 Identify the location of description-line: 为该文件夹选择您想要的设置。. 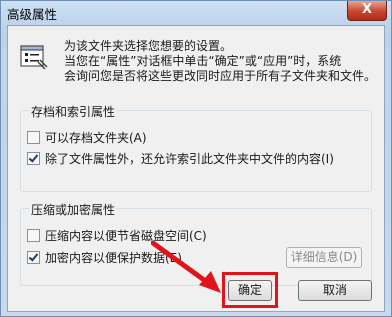
(148, 46).